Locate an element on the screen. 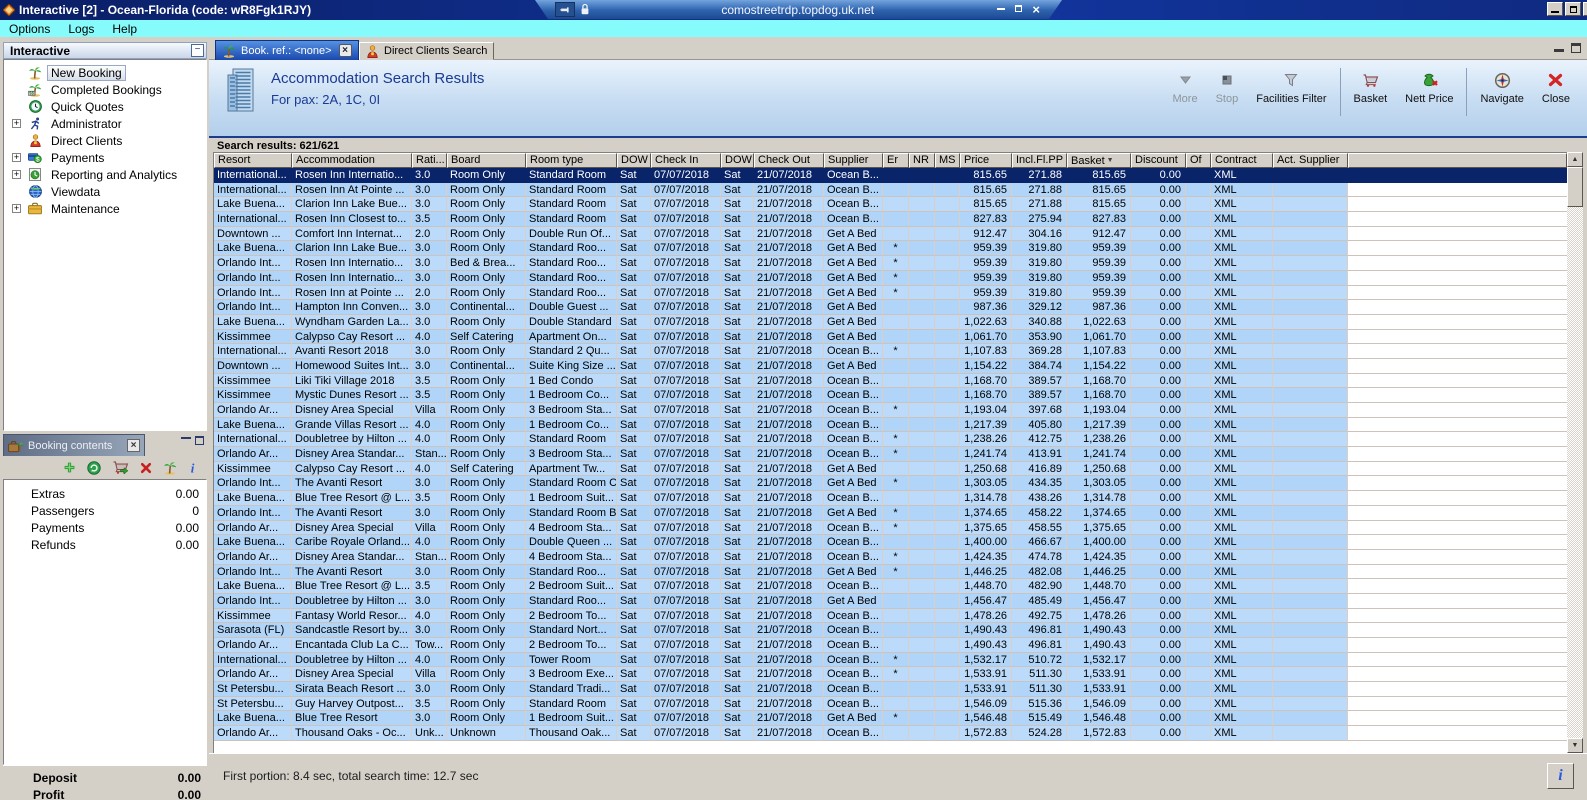  sidebar-item-maintenance: + Maintenance is located at coordinates (105, 208).